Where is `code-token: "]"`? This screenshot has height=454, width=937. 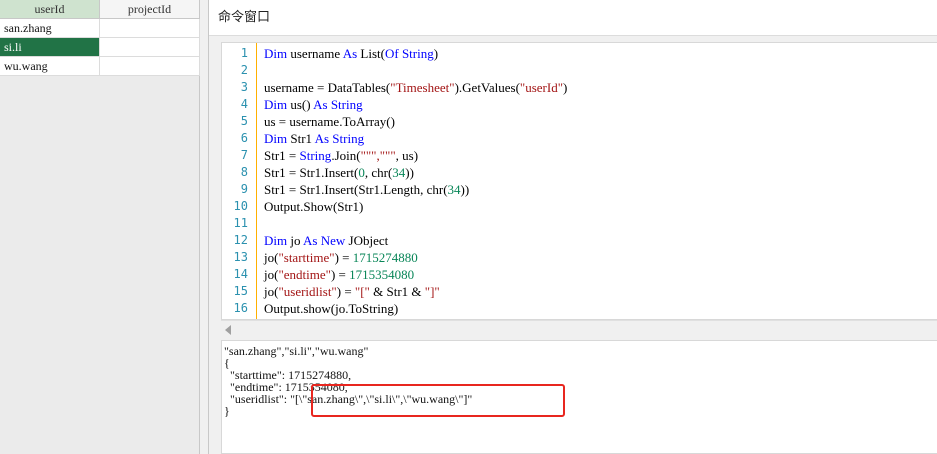 code-token: "]" is located at coordinates (432, 291).